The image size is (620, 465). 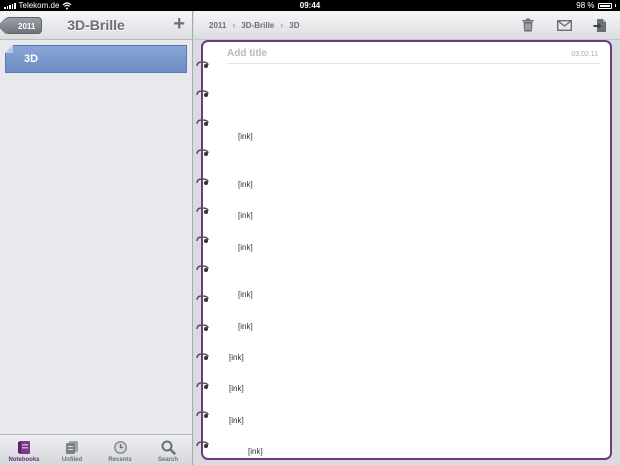 I want to click on tab-unfiled-label: Unfiled, so click(x=72, y=460).